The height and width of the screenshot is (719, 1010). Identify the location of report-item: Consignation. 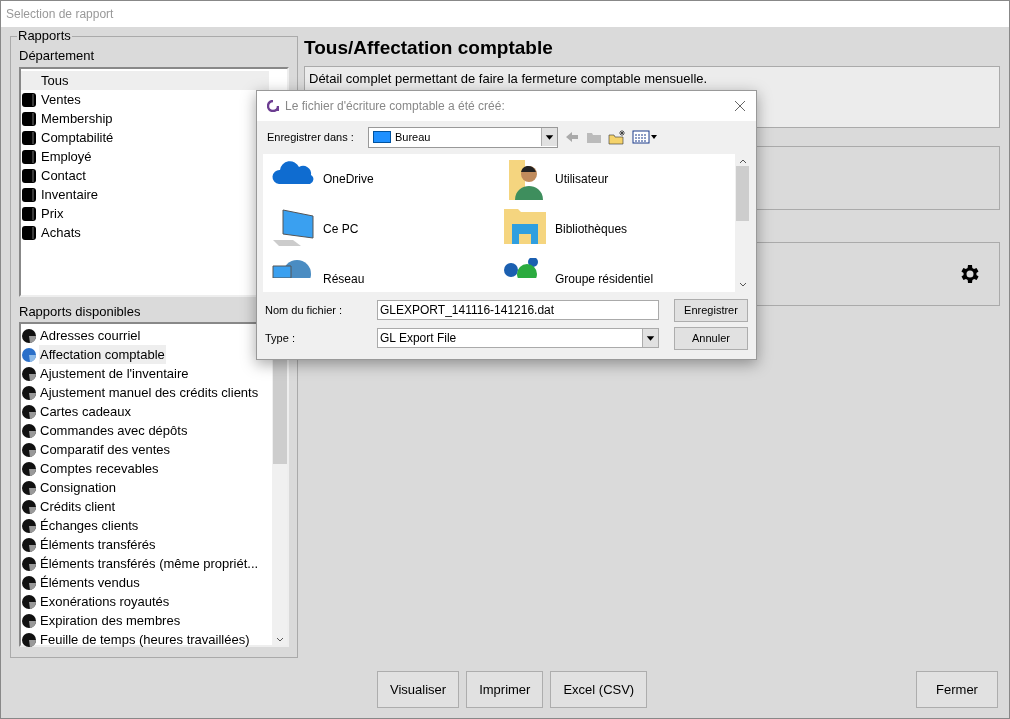
(78, 487).